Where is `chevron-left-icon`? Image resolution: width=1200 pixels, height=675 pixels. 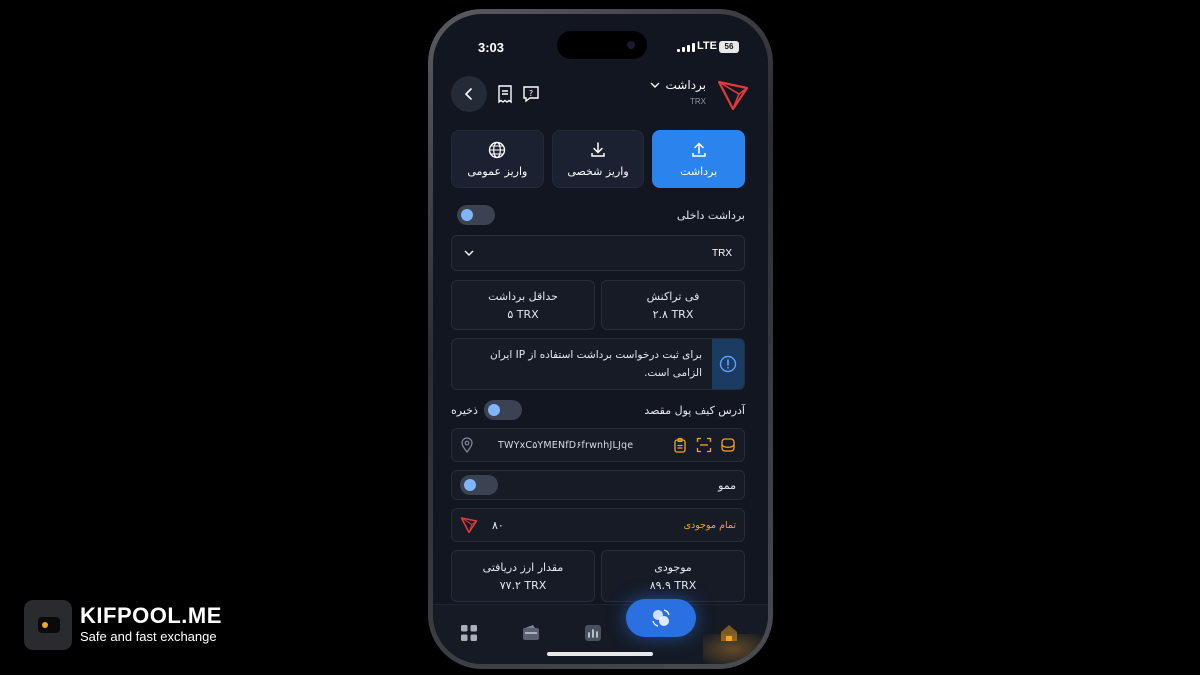 chevron-left-icon is located at coordinates (468, 94).